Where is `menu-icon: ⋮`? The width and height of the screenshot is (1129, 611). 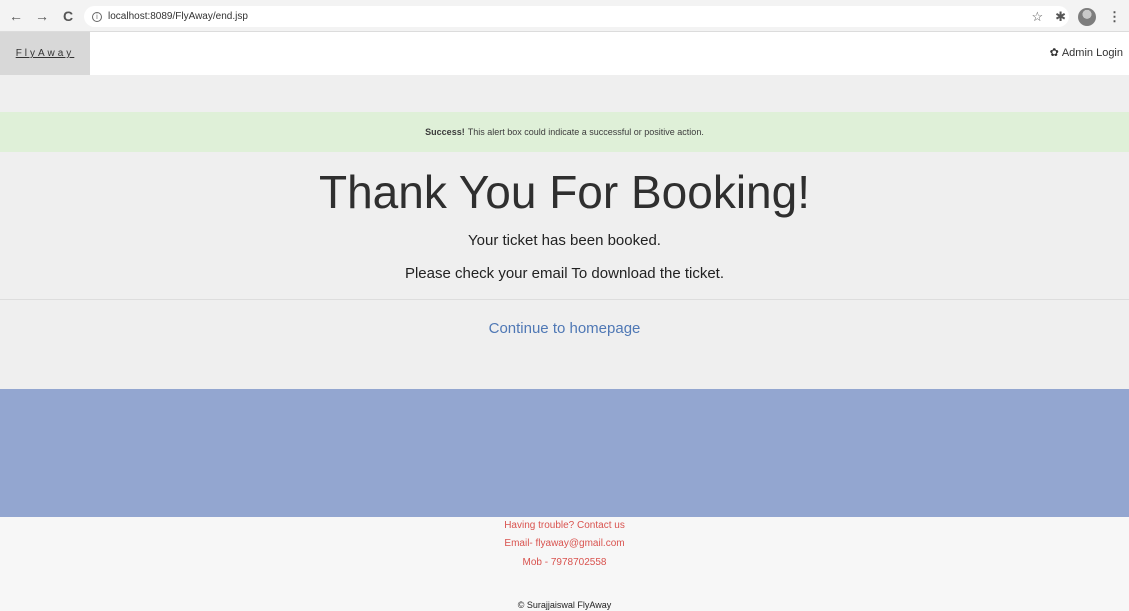 menu-icon: ⋮ is located at coordinates (1114, 17).